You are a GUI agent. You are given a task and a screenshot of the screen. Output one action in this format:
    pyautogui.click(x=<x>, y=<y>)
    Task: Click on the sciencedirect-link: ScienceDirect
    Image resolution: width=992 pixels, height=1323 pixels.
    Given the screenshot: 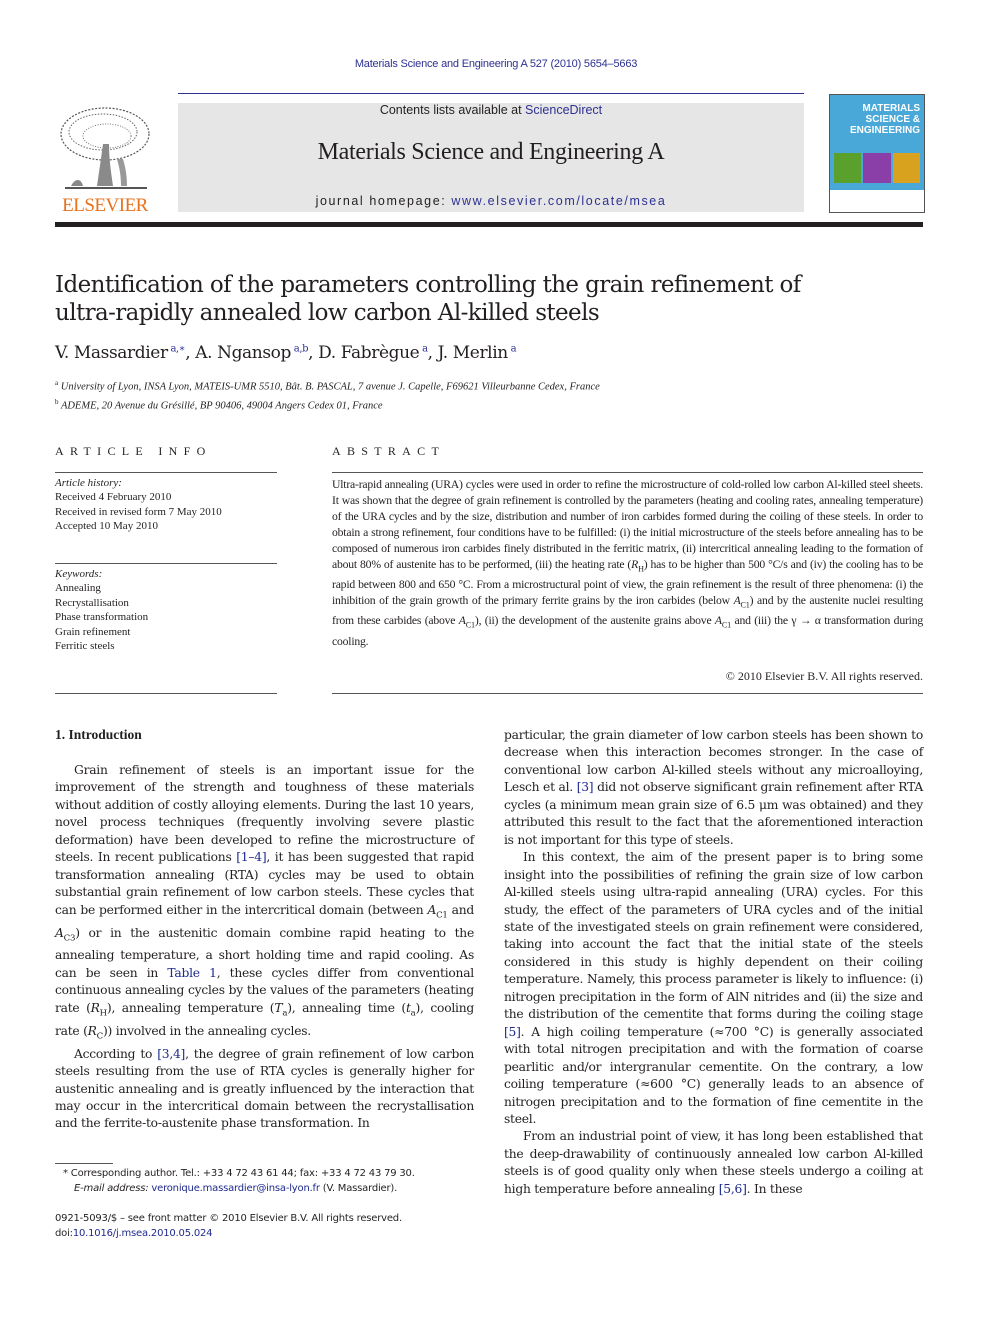 What is the action you would take?
    pyautogui.click(x=563, y=110)
    